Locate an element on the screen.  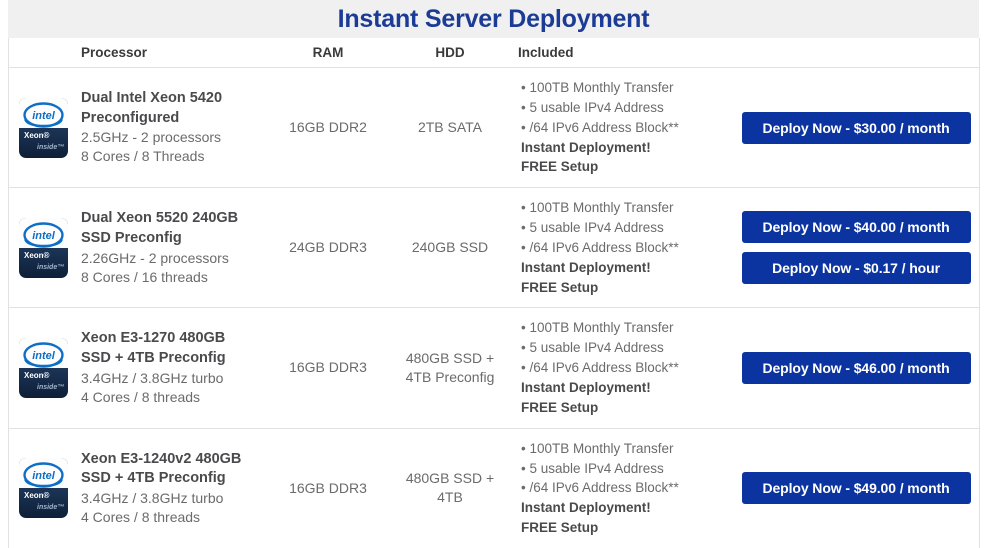
ram-value-wrap: 24GB DDR3 is located at coordinates (328, 247).